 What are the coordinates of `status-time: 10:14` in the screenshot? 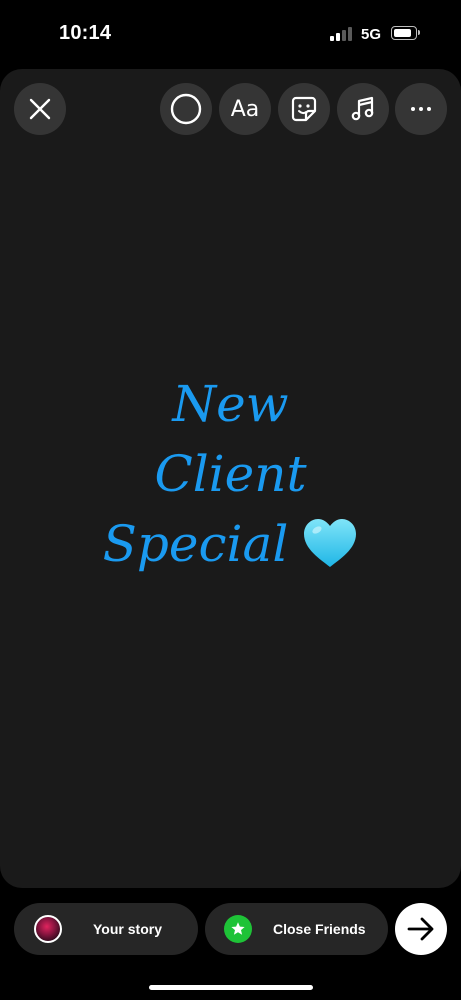 It's located at (85, 33).